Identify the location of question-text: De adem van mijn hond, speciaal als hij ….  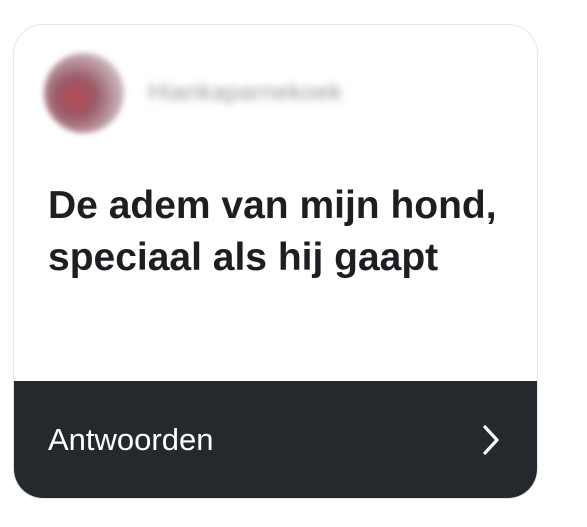
(272, 231).